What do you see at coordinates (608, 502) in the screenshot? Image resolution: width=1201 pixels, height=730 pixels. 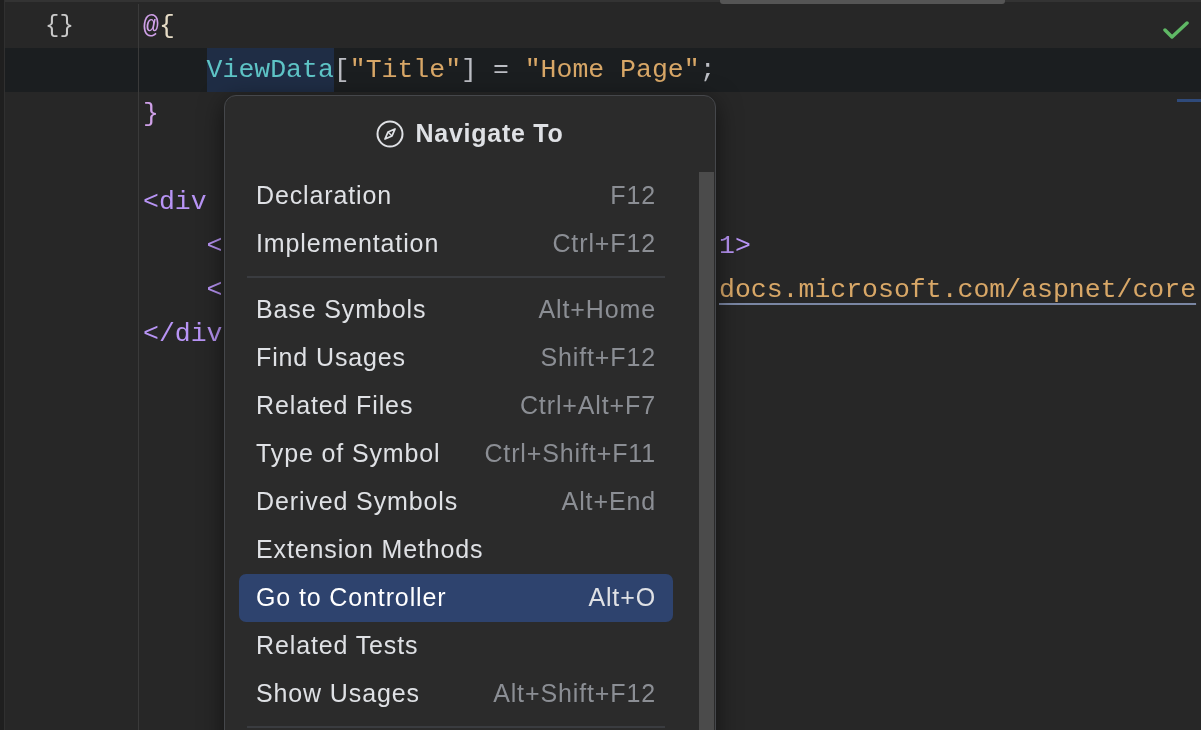 I see `keyboard-shortcut: Alt+End` at bounding box center [608, 502].